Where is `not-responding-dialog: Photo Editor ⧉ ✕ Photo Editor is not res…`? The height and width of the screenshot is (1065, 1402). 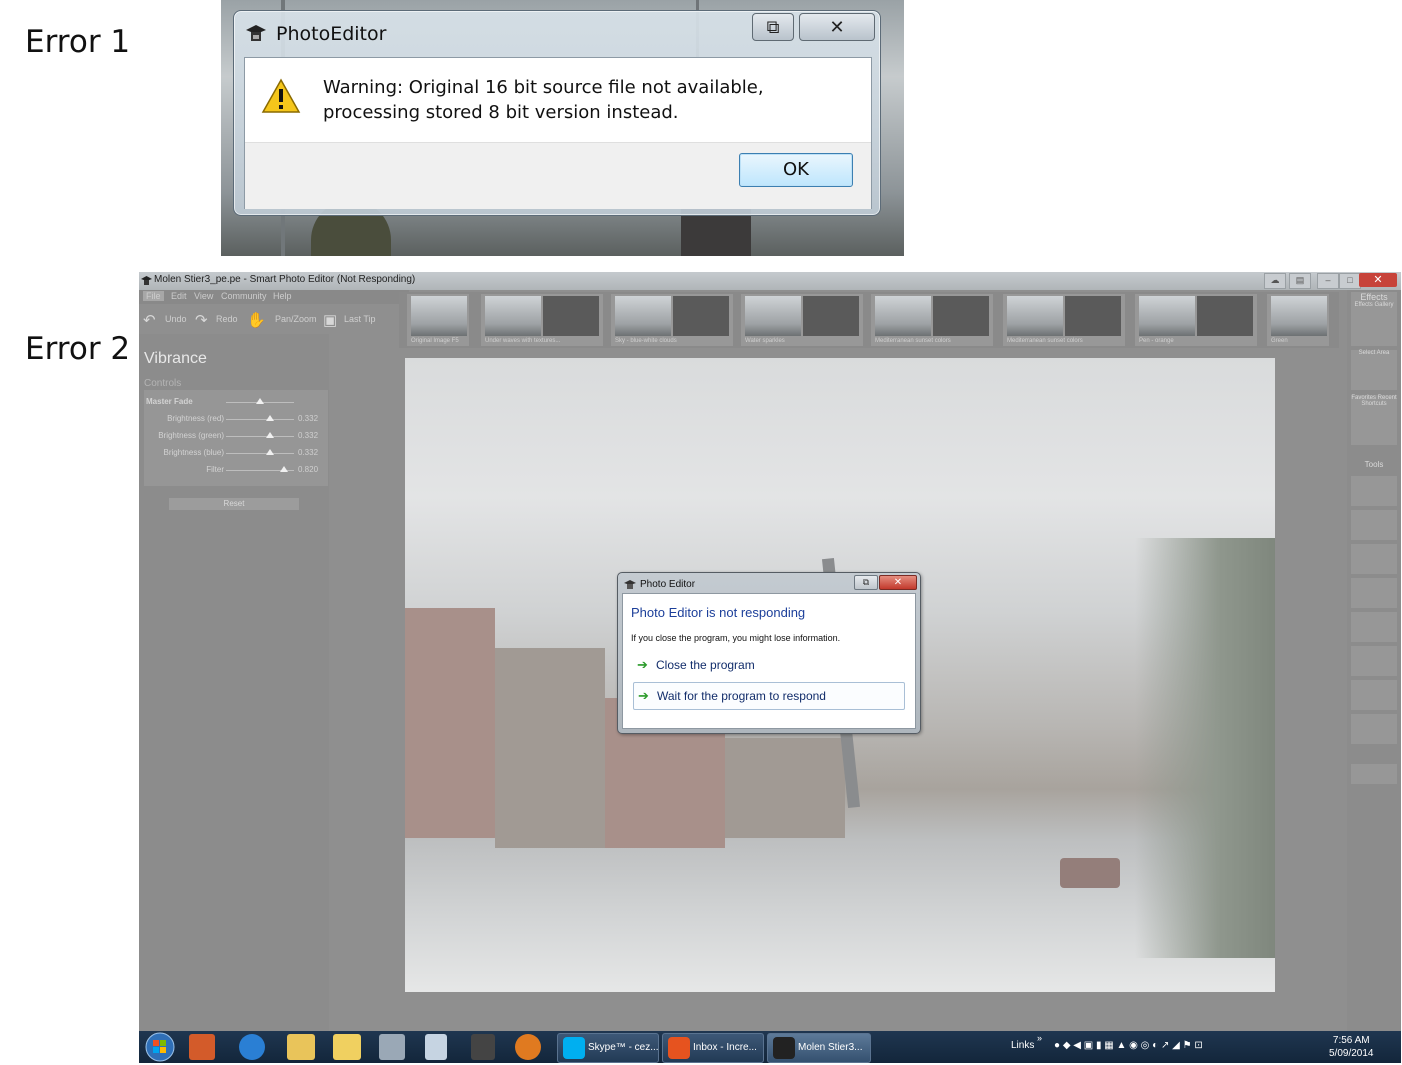
not-responding-dialog: Photo Editor ⧉ ✕ Photo Editor is not res… is located at coordinates (769, 653).